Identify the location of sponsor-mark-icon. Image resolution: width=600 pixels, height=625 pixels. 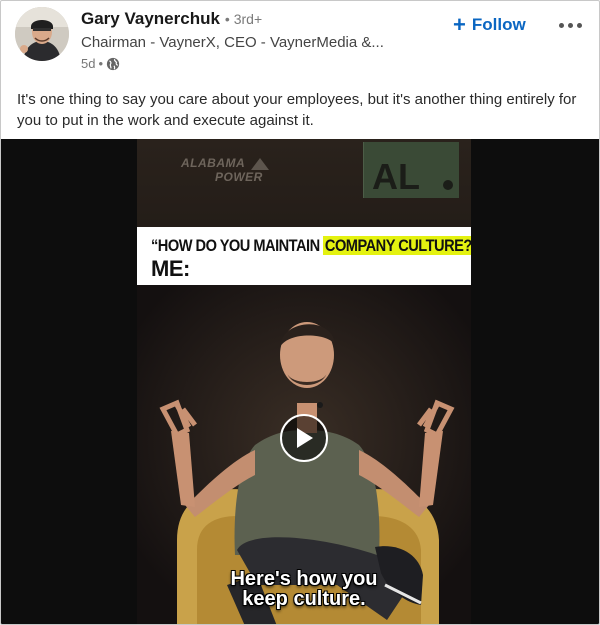
(259, 164).